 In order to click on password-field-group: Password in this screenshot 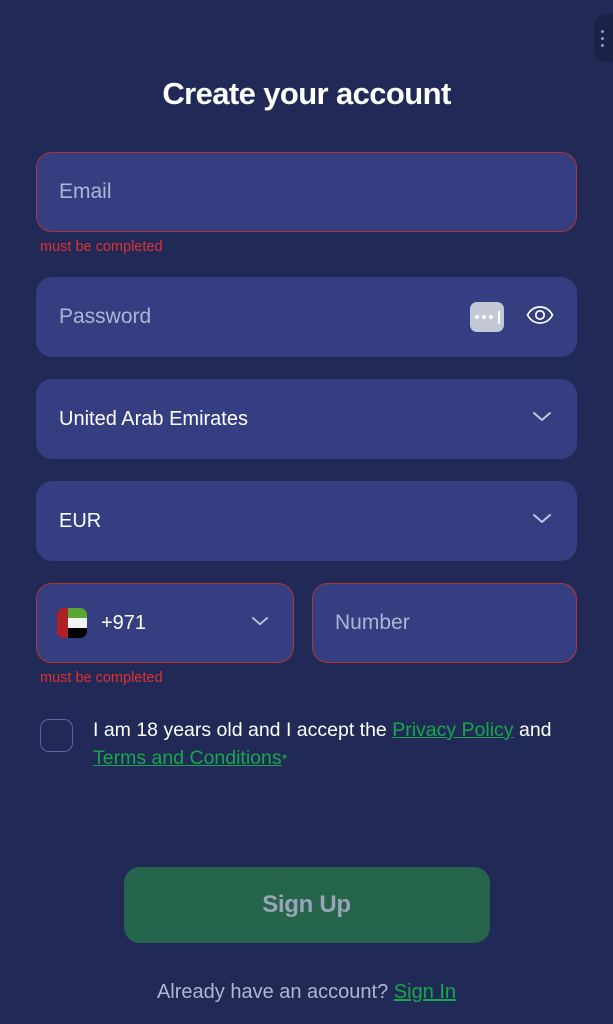, I will do `click(306, 317)`.